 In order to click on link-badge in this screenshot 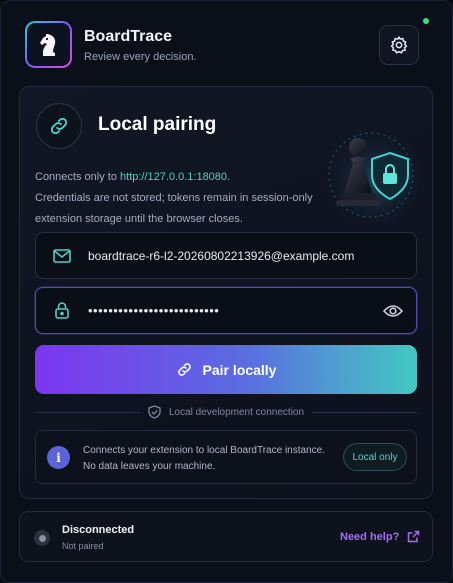, I will do `click(59, 126)`.